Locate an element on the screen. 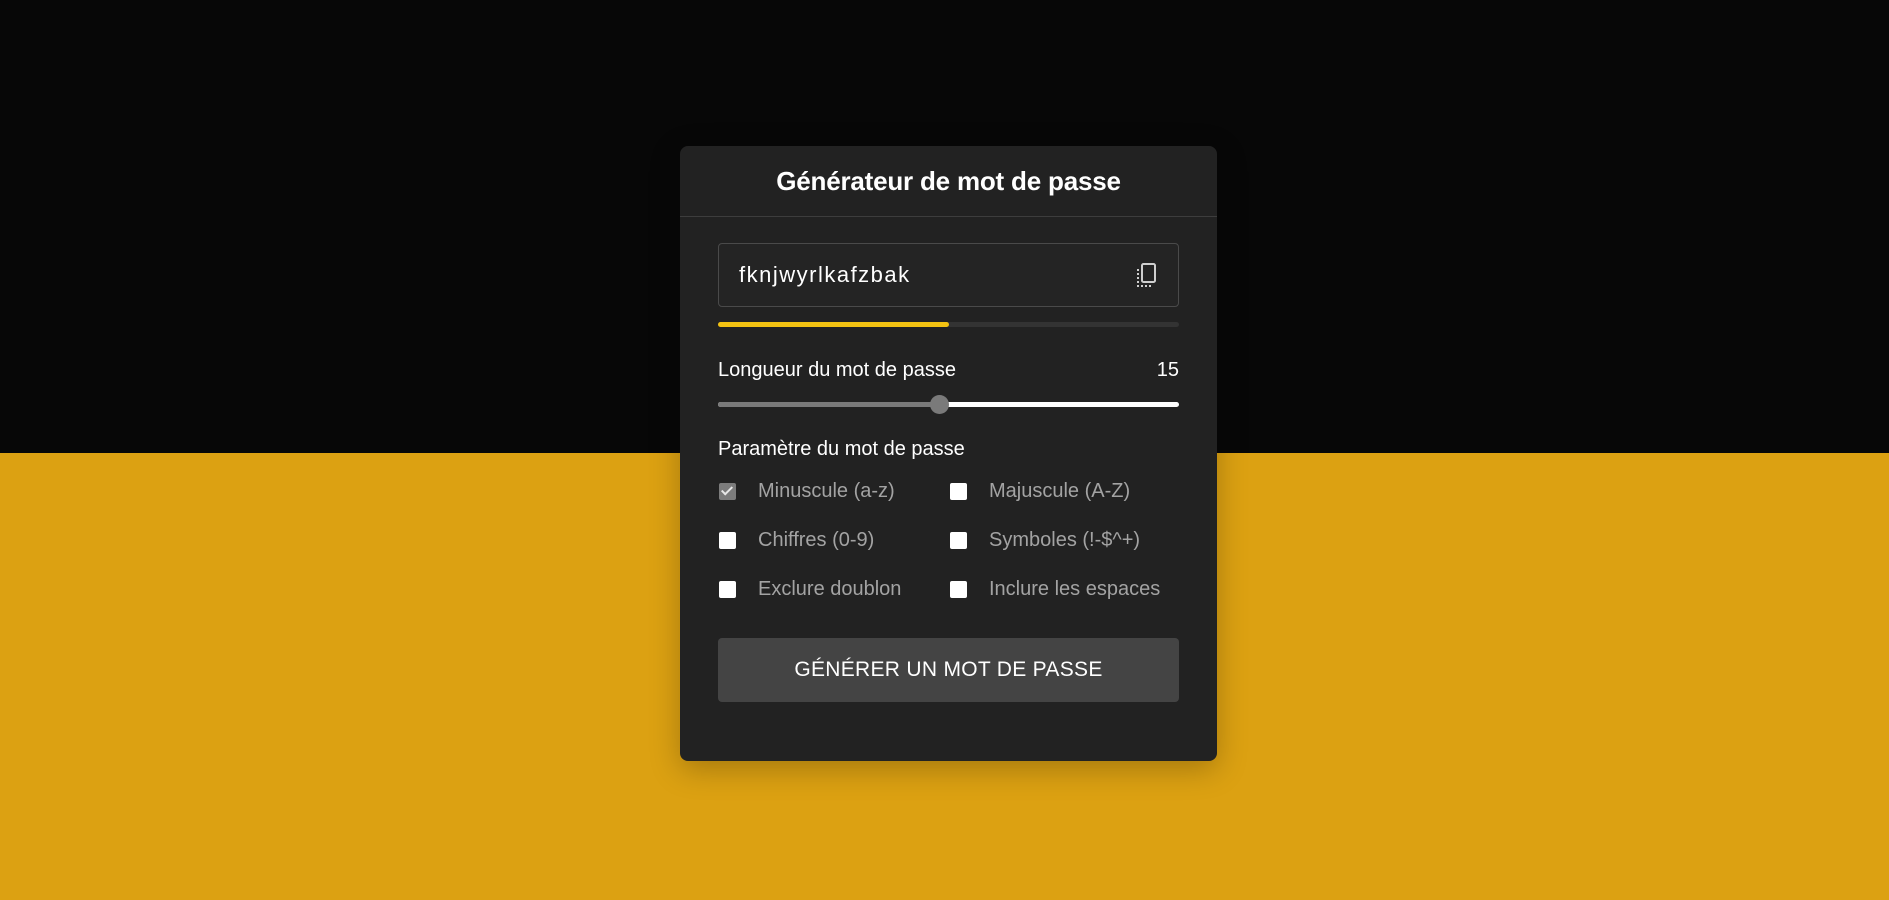 This screenshot has height=900, width=1889. option-numbers: Chiffres (0-9) is located at coordinates (833, 540).